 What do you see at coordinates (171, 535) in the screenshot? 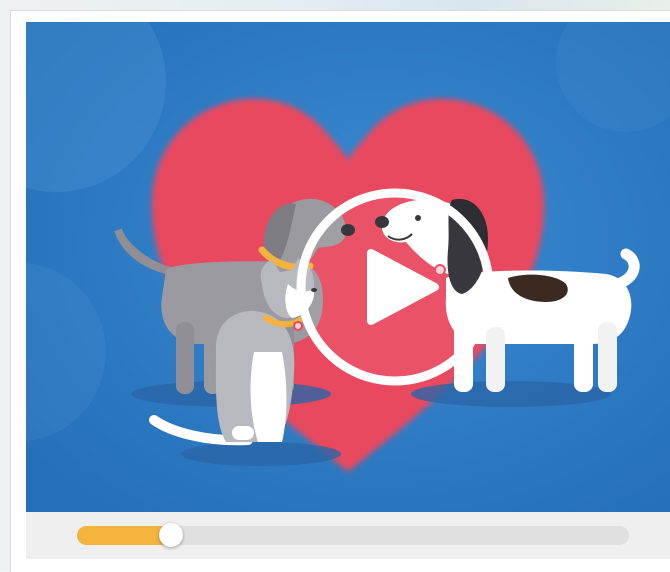
I see `progress-scrubber` at bounding box center [171, 535].